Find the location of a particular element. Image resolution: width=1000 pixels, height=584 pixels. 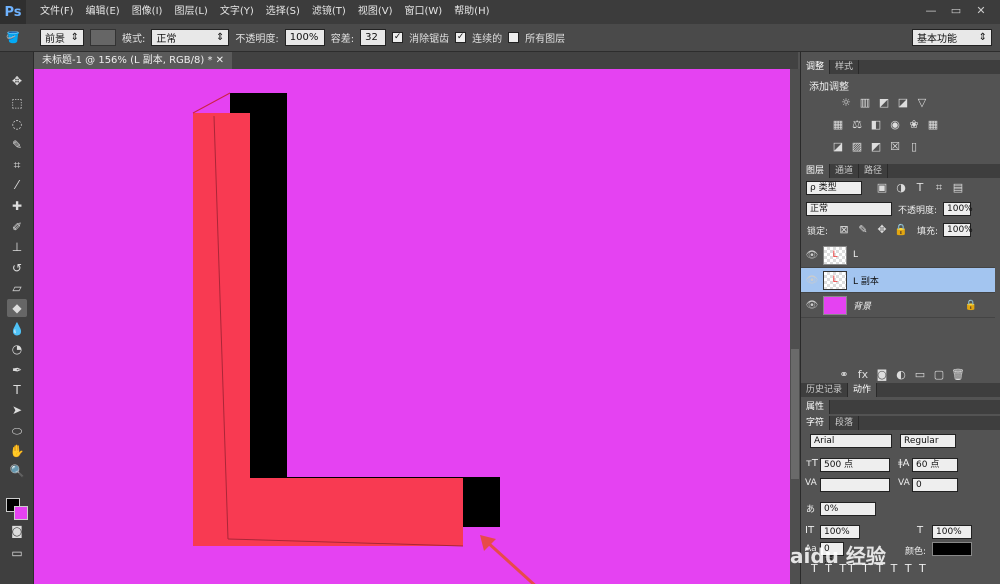

filter-adjust-icon: ◑ is located at coordinates (901, 187).